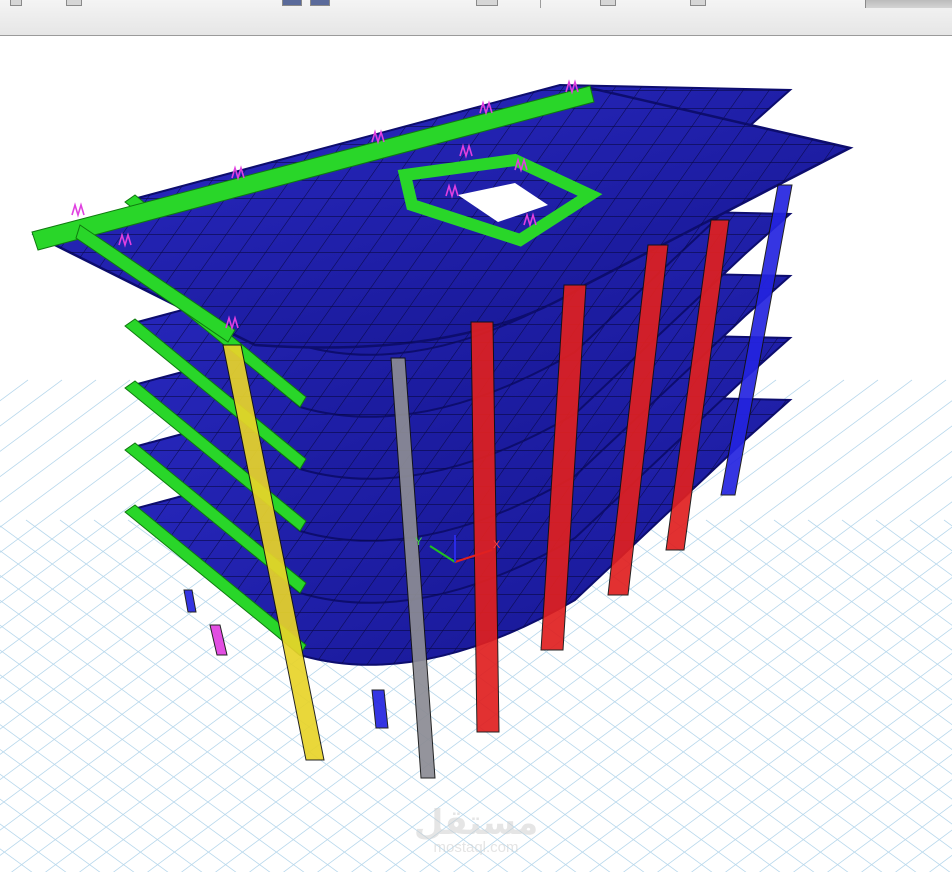 This screenshot has height=872, width=952. Describe the element at coordinates (908, 4) in the screenshot. I see `window-controls` at that location.